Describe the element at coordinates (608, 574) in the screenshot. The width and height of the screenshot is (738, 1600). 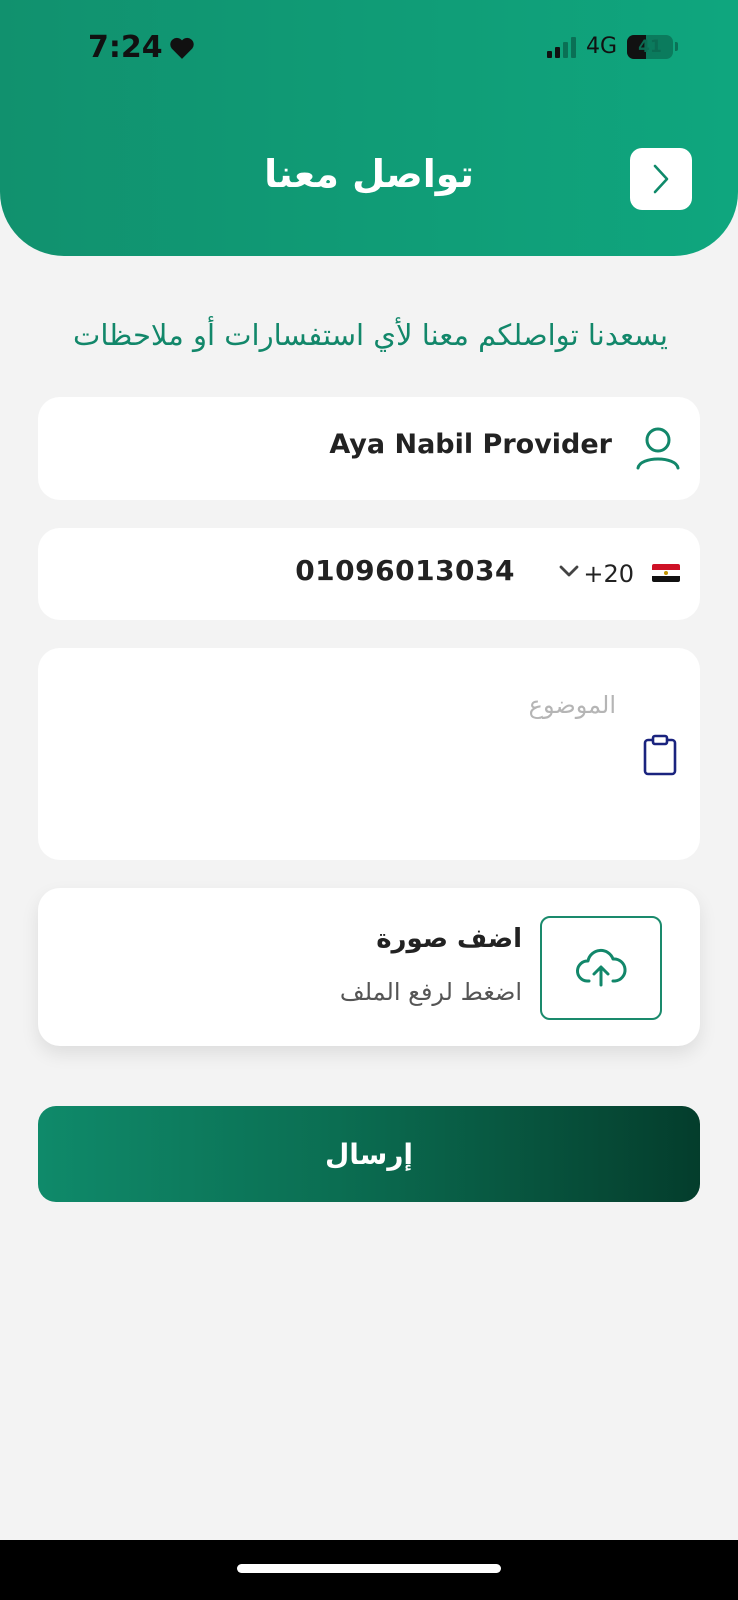
I see `country-code: +20` at that location.